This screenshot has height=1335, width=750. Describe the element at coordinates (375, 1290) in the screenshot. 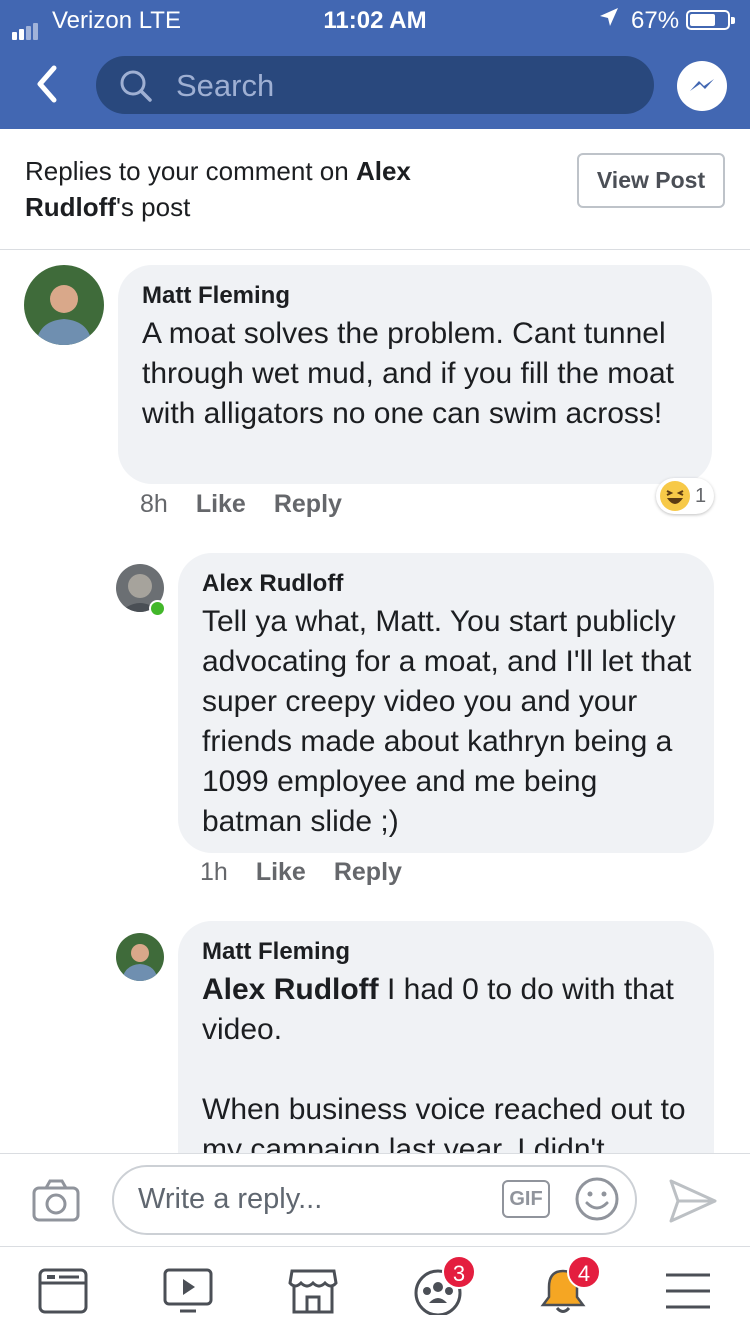

I see `bottom-tab-bar: 3 4` at that location.